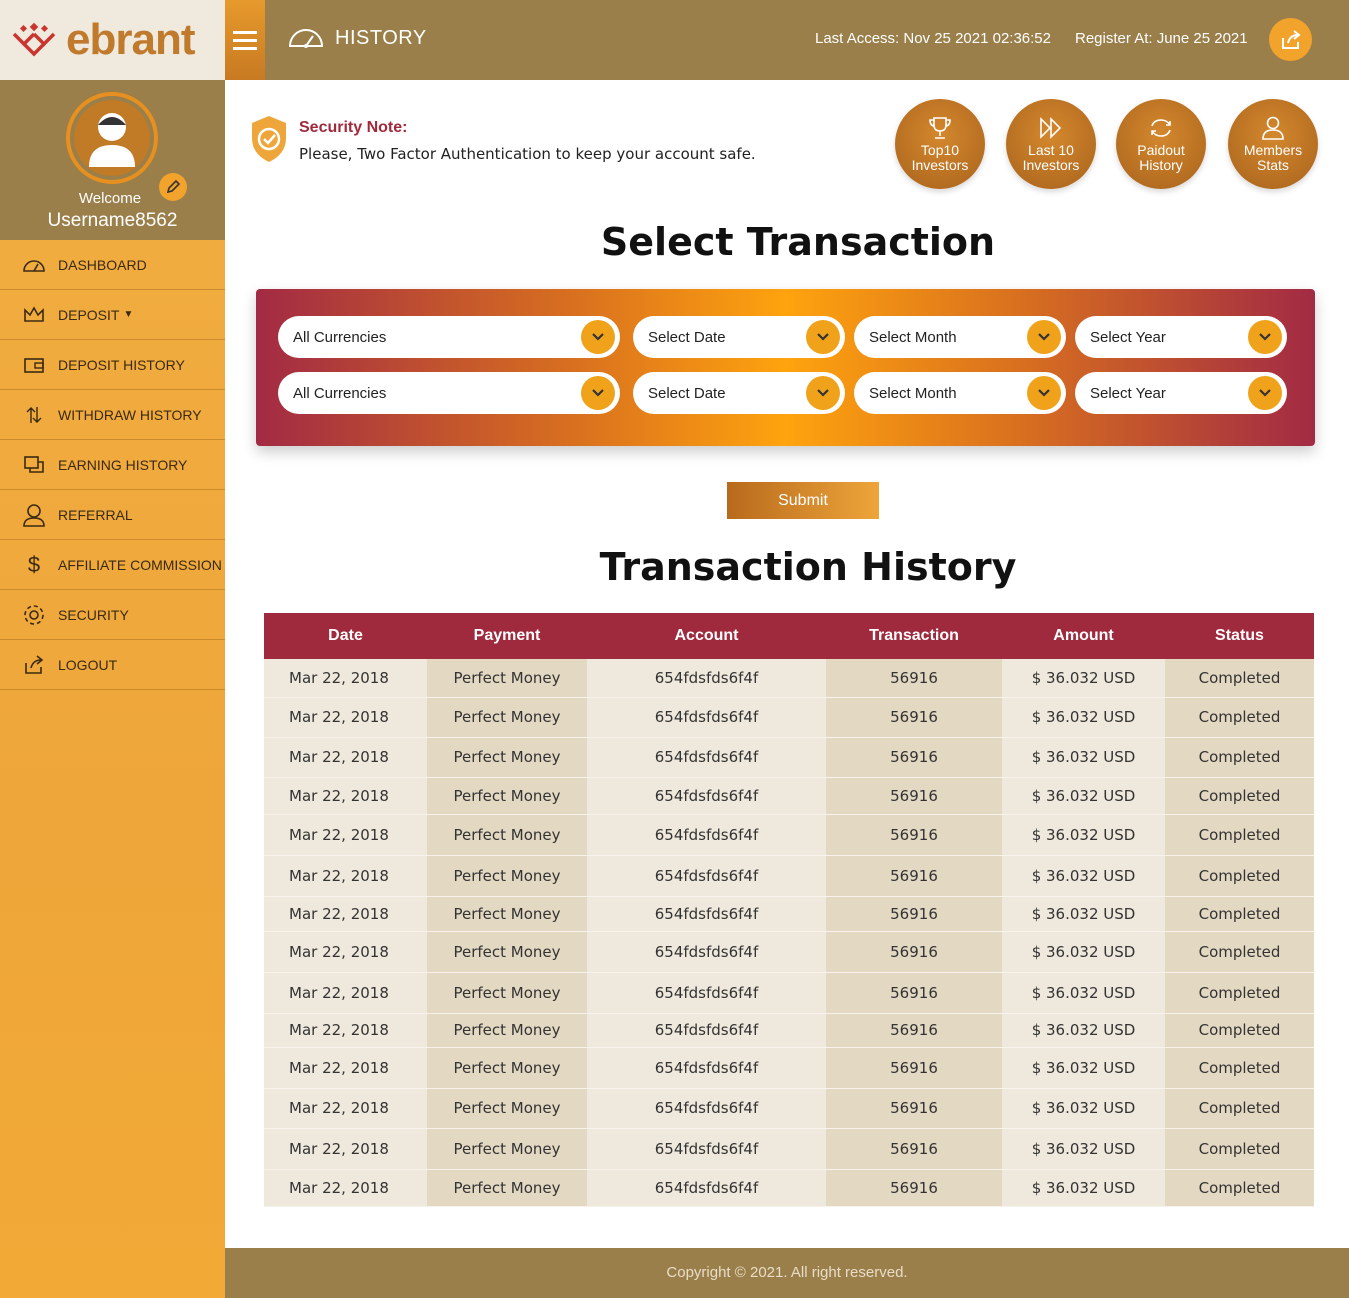 The image size is (1349, 1298). What do you see at coordinates (89, 314) in the screenshot?
I see `sidebar-item-label: DEPOSIT` at bounding box center [89, 314].